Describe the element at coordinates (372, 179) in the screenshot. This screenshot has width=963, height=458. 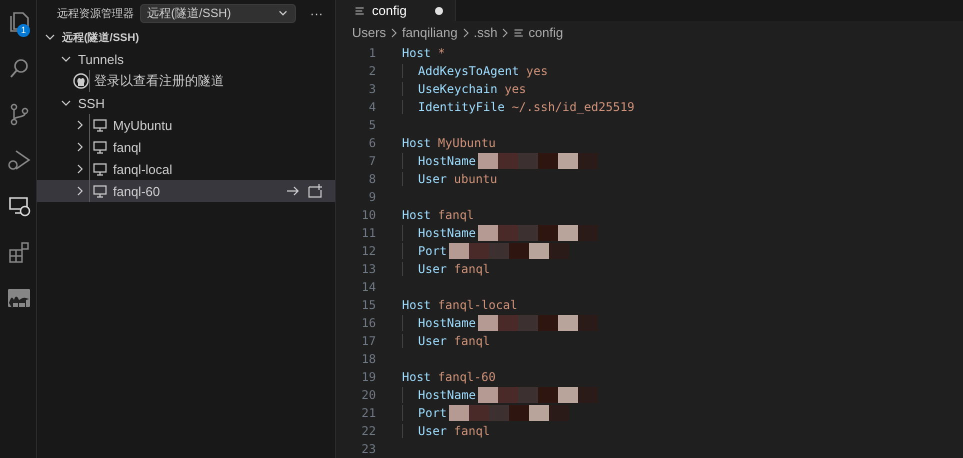
I see `line-number: 8` at that location.